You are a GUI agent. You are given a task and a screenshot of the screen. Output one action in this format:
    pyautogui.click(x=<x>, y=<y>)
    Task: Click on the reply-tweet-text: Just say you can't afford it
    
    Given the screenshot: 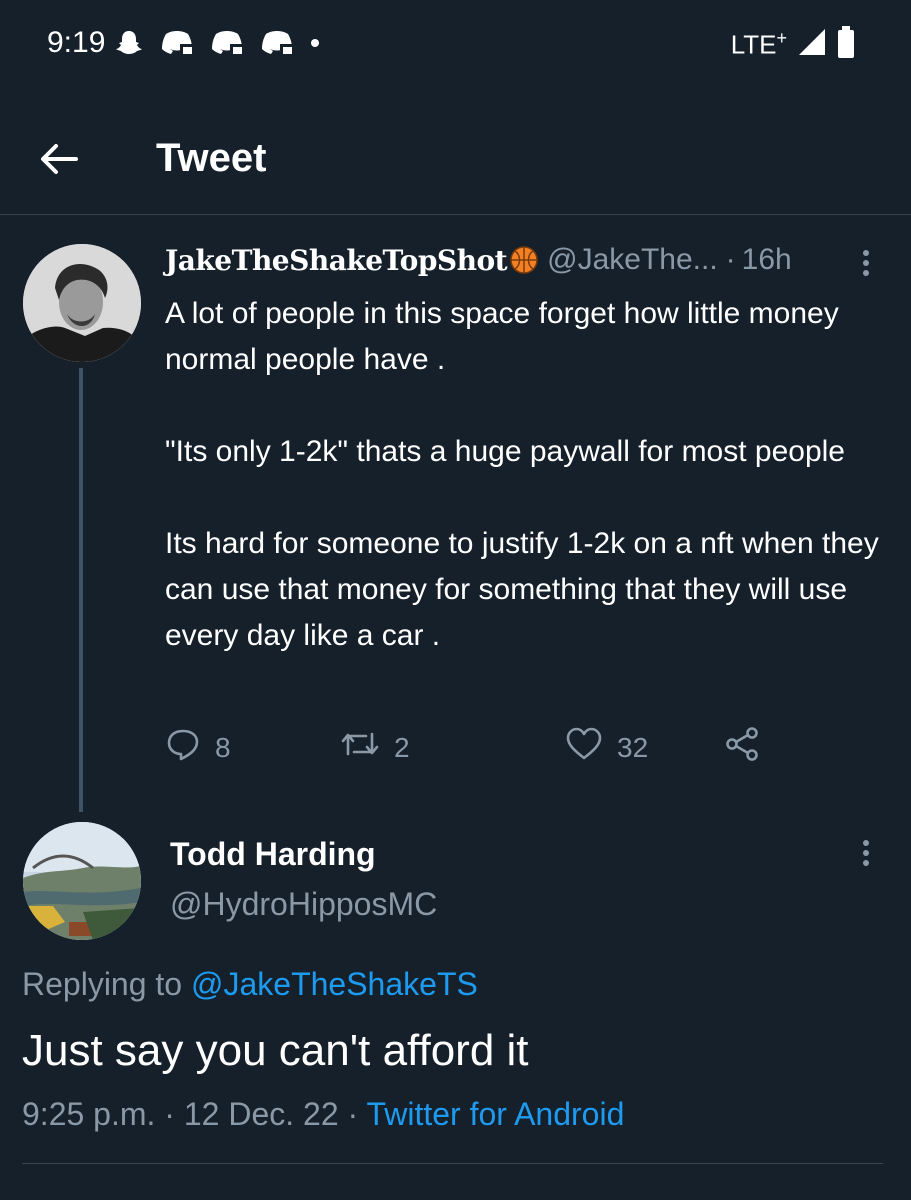 What is the action you would take?
    pyautogui.click(x=275, y=1050)
    